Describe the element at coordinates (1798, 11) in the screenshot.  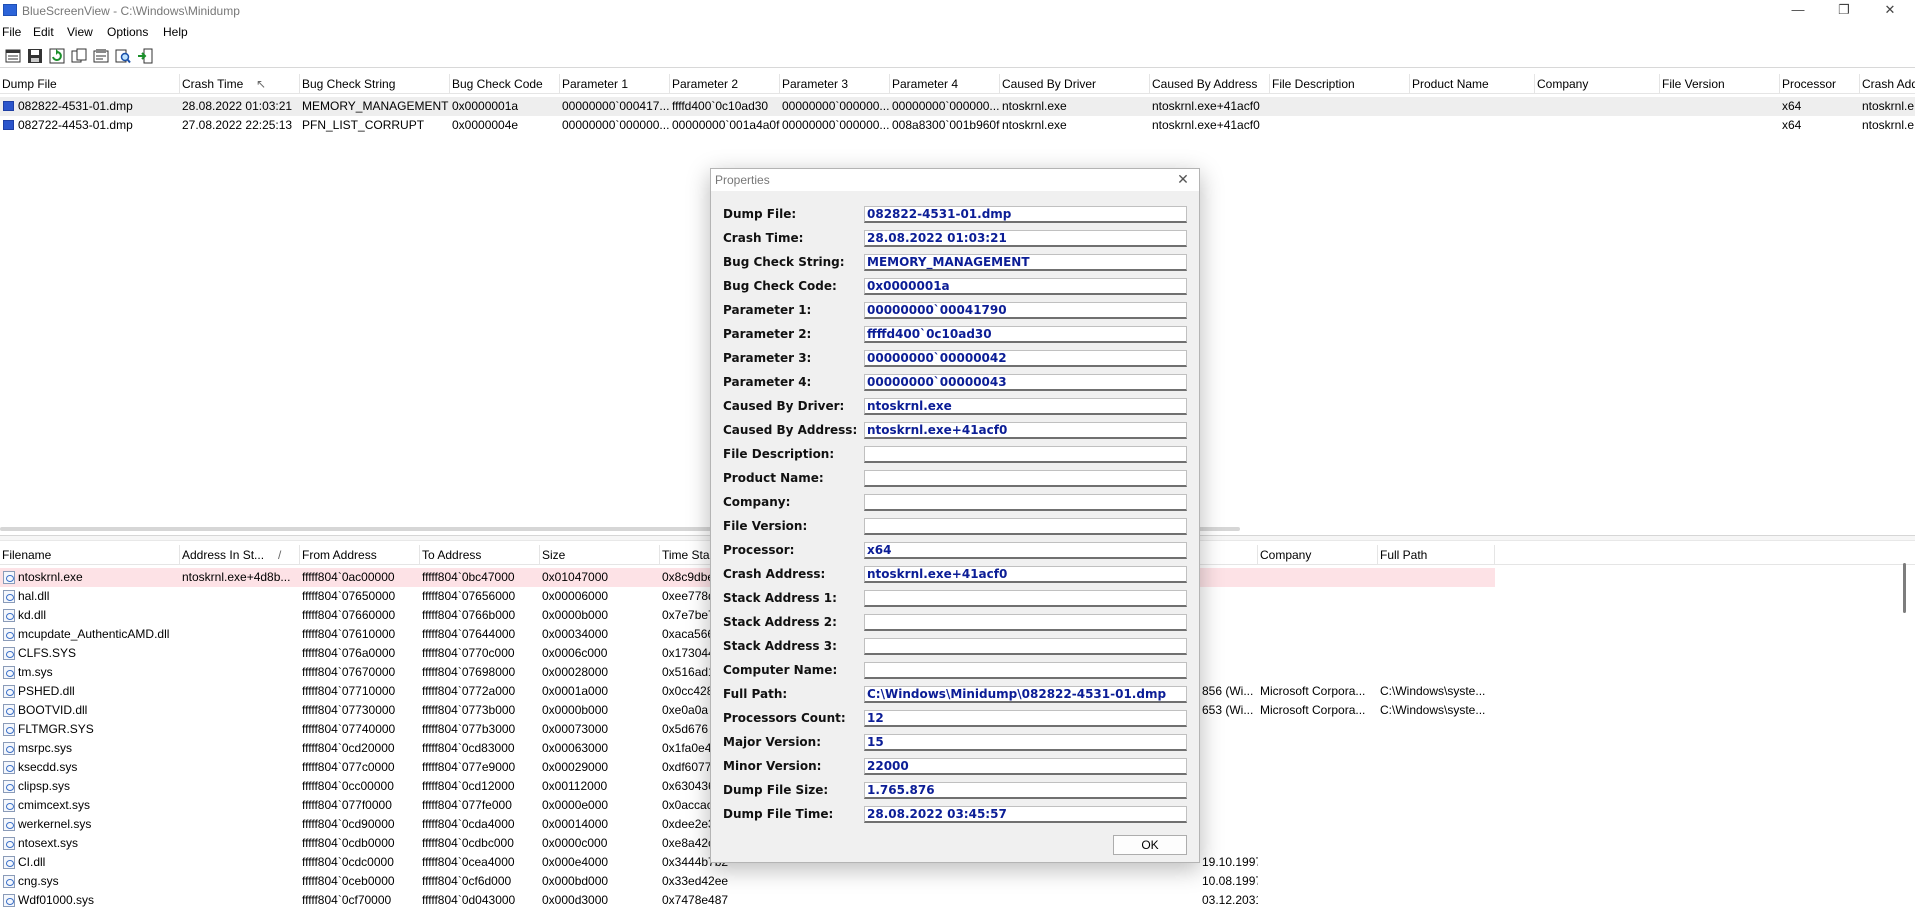
I see `minimize-button: —` at that location.